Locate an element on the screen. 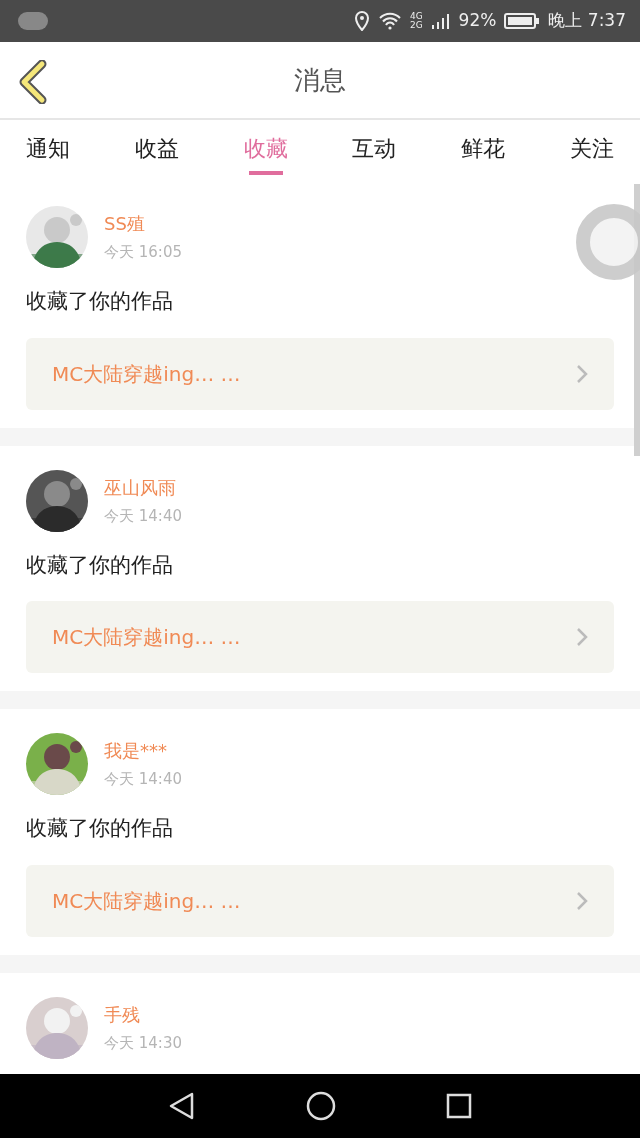  tab: 鲜花 is located at coordinates (483, 151).